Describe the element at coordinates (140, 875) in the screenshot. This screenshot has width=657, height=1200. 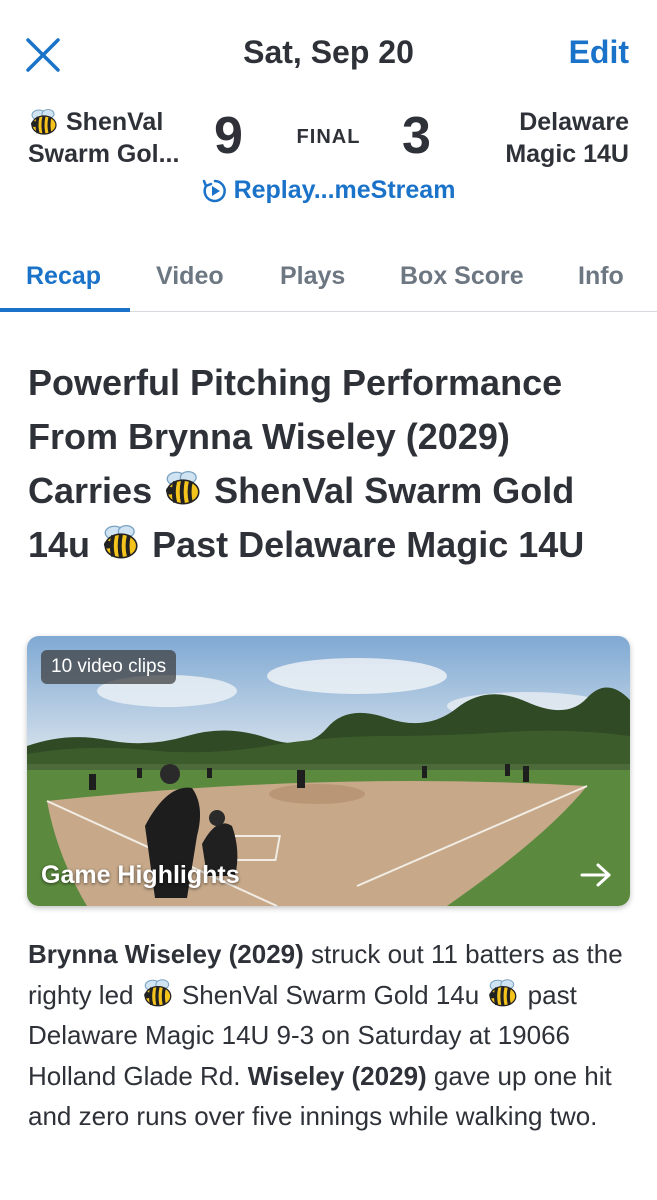
I see `video-card-title: Game Highlights` at that location.